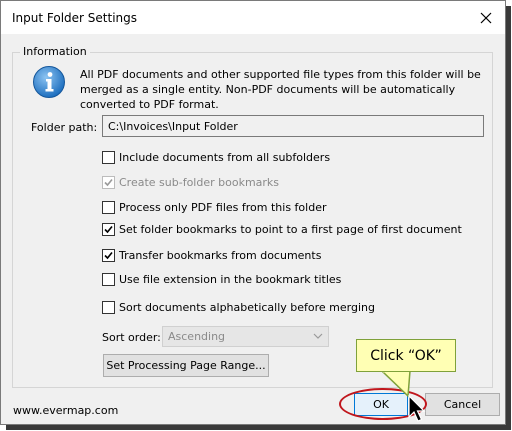 The height and width of the screenshot is (431, 512). Describe the element at coordinates (75, 18) in the screenshot. I see `window-title: Input Folder Settings` at that location.